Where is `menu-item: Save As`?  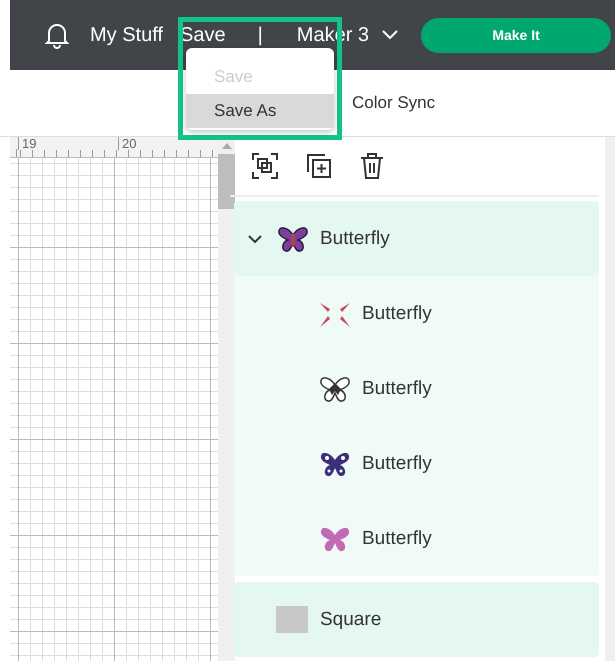 menu-item: Save As is located at coordinates (260, 111).